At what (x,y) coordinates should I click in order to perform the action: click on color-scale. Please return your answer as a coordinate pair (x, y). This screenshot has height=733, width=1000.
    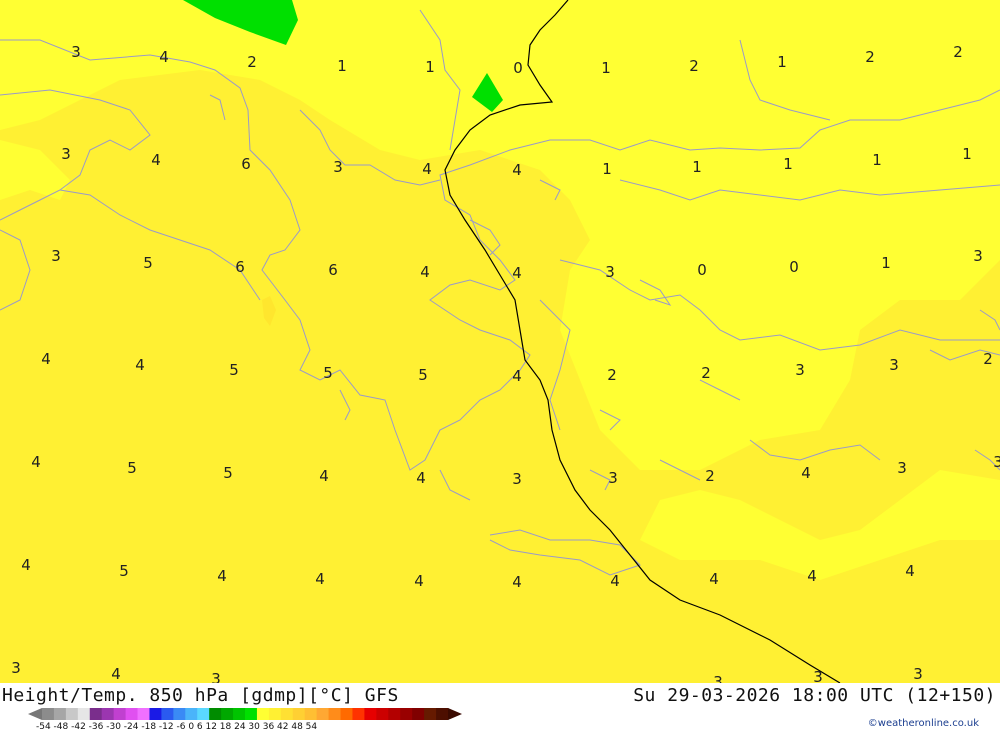
    Looking at the image, I should click on (245, 714).